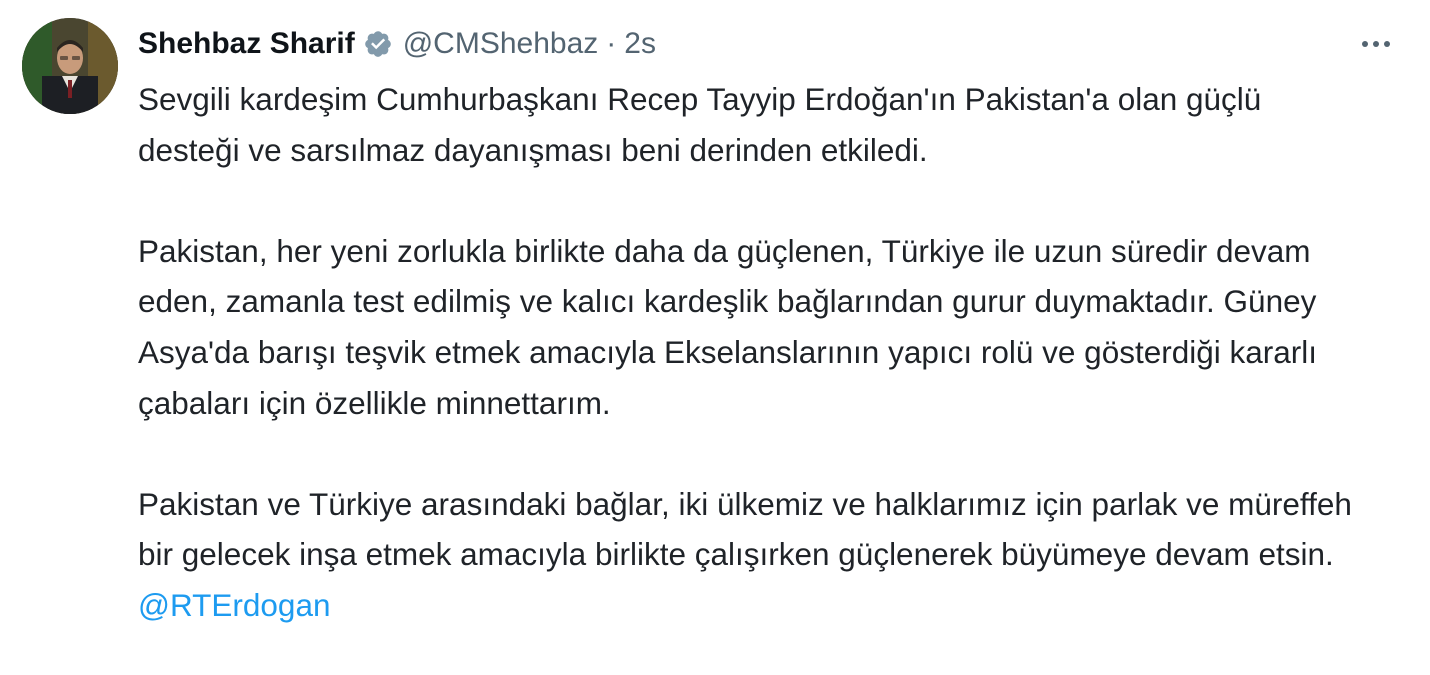 The image size is (1430, 675). Describe the element at coordinates (246, 44) in the screenshot. I see `author-name: Shehbaz Sharif` at that location.